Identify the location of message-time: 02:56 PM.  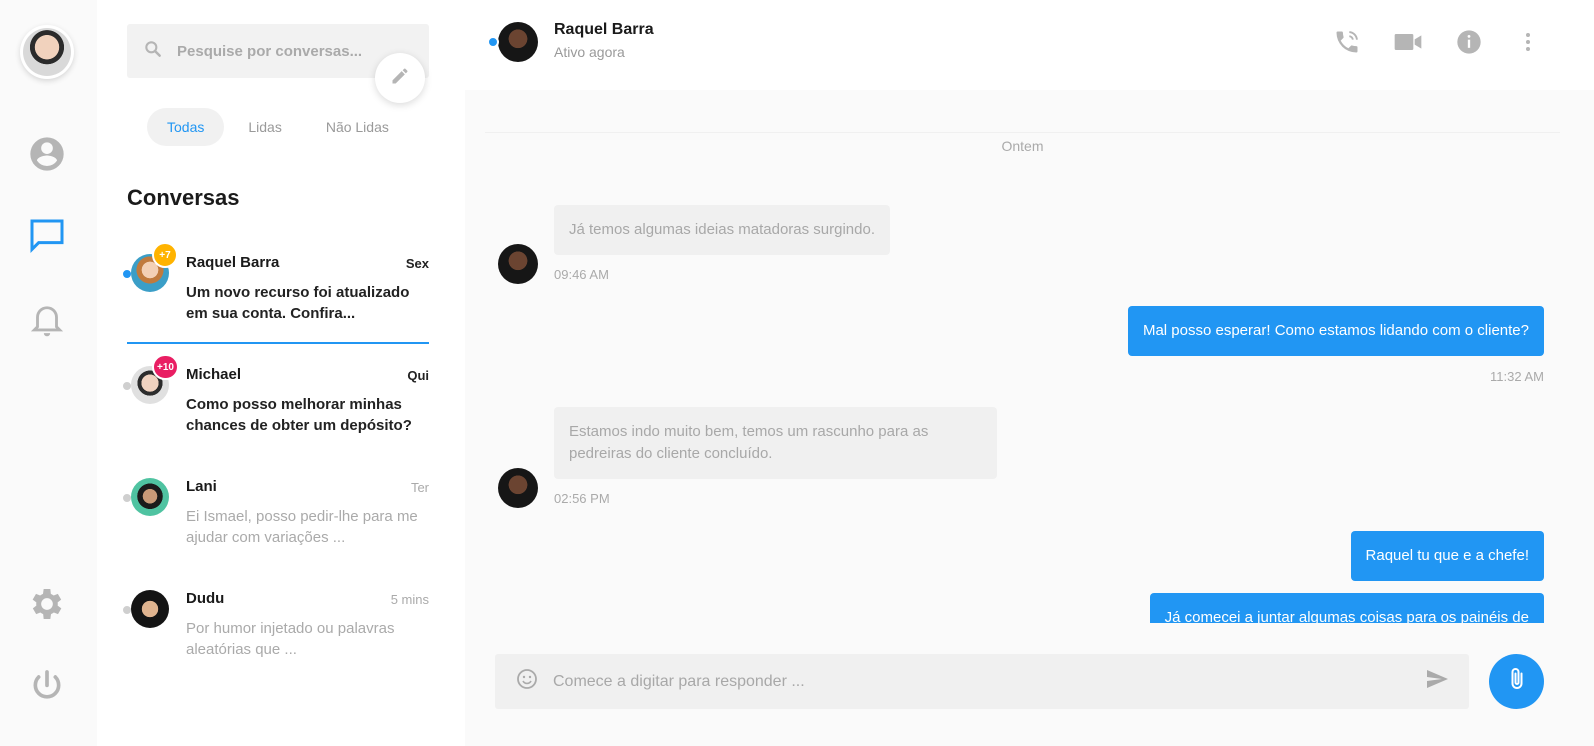
(582, 498).